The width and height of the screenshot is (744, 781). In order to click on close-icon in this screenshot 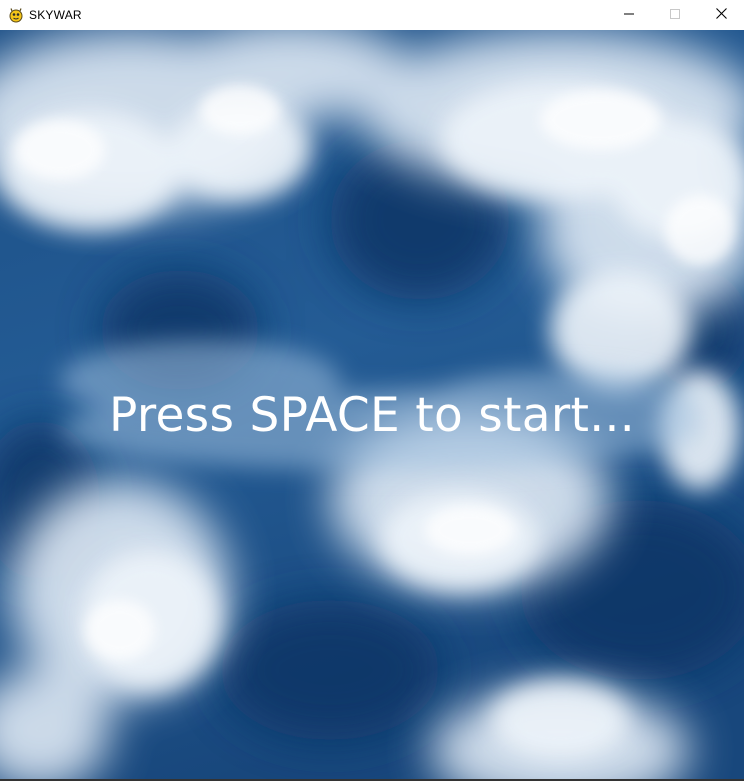, I will do `click(721, 15)`.